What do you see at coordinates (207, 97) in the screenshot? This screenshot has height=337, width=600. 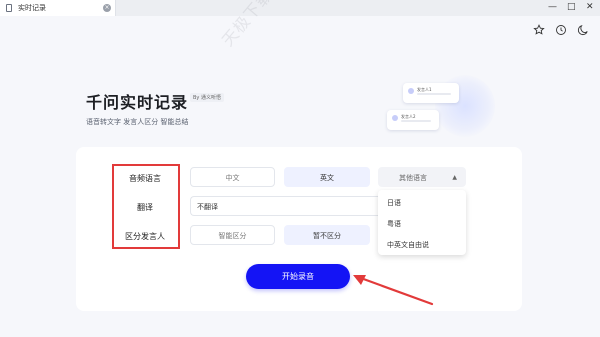 I see `powered-by-badge: By 通义听悟` at bounding box center [207, 97].